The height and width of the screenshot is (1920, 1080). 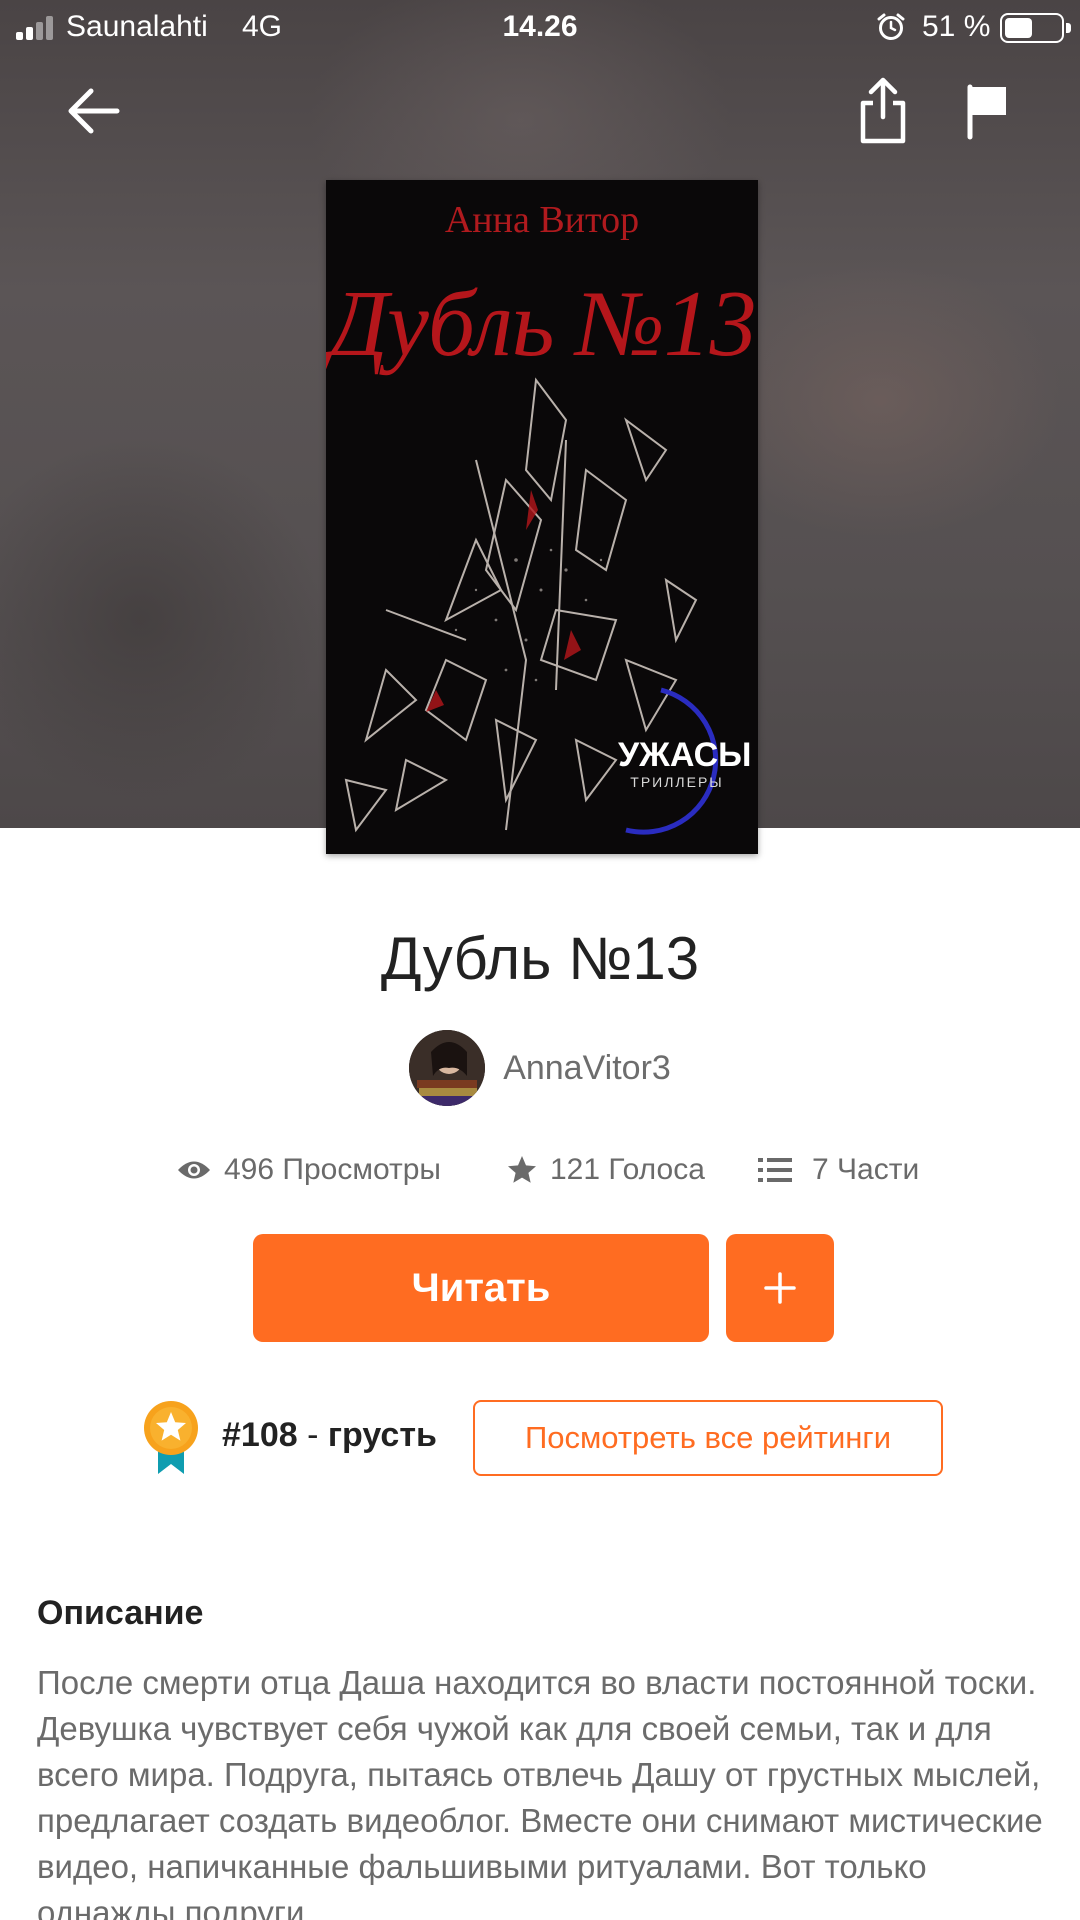 I want to click on ranking-number: #108, so click(x=260, y=1435).